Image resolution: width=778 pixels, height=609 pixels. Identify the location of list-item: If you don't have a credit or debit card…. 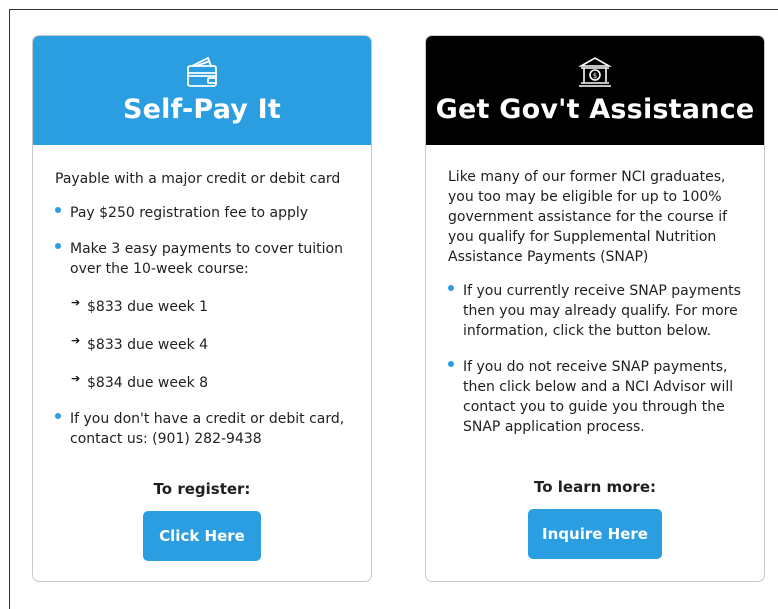
(202, 429).